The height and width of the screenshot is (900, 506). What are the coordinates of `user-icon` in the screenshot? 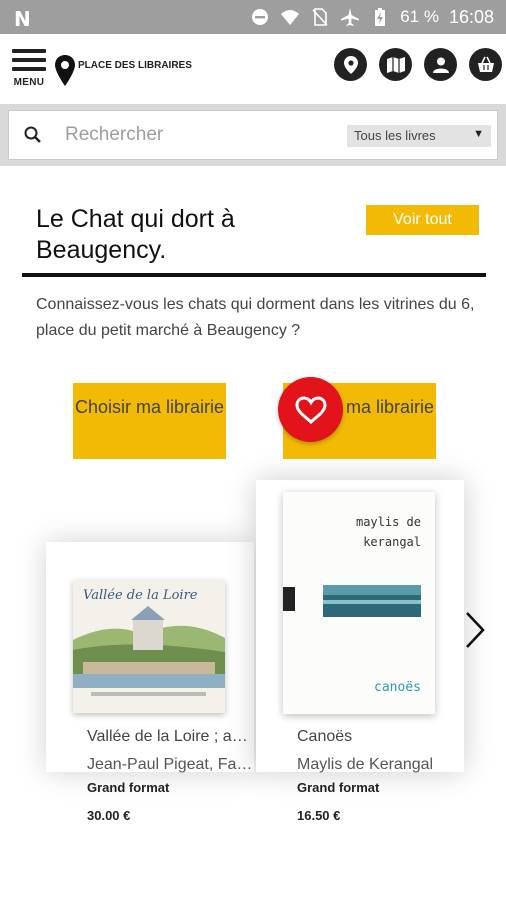 It's located at (440, 65).